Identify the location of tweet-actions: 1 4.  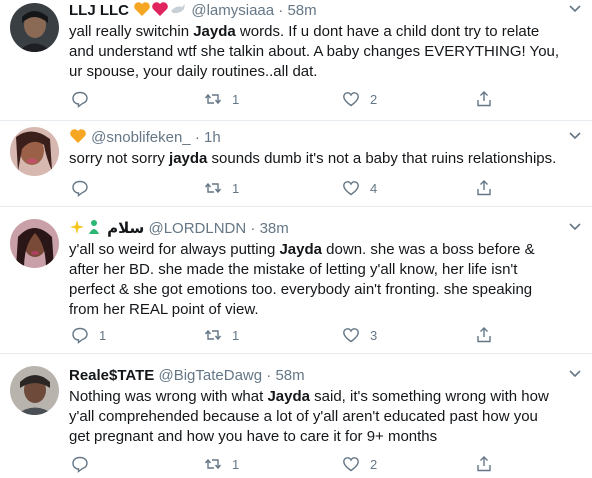
(284, 188).